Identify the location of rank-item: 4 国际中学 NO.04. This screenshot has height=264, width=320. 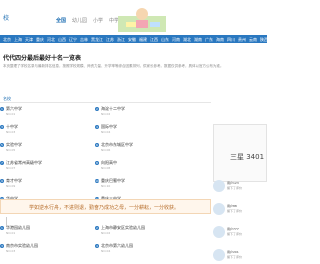
(153, 131).